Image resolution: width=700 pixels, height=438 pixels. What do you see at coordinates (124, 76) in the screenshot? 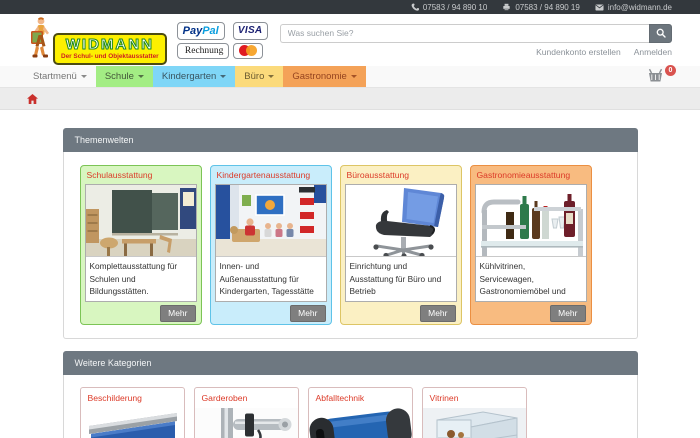
I see `nav-item-schule: Schule` at bounding box center [124, 76].